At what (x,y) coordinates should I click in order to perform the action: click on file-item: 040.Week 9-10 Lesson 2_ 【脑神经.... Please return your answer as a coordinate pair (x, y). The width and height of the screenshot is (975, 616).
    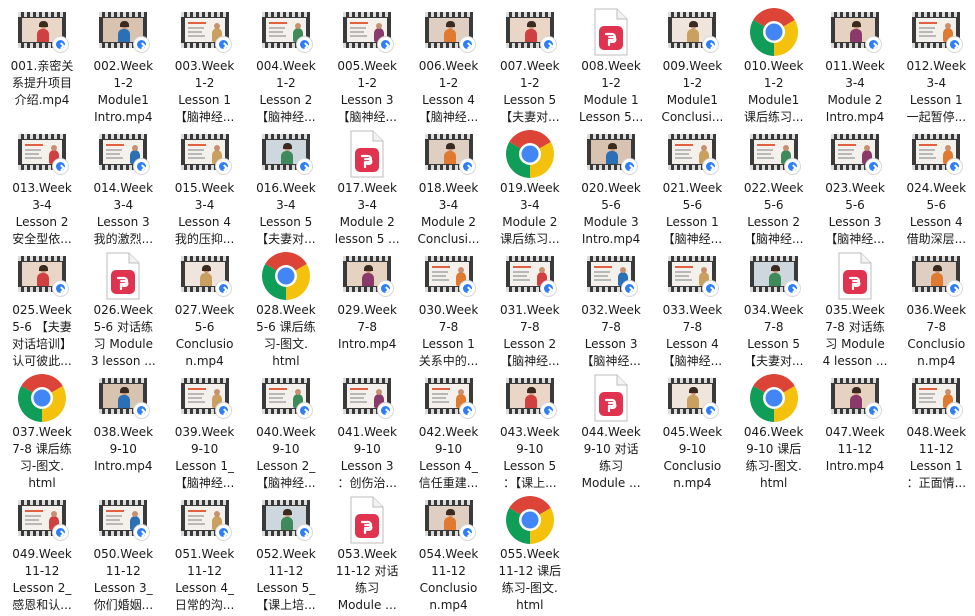
    Looking at the image, I should click on (286, 430).